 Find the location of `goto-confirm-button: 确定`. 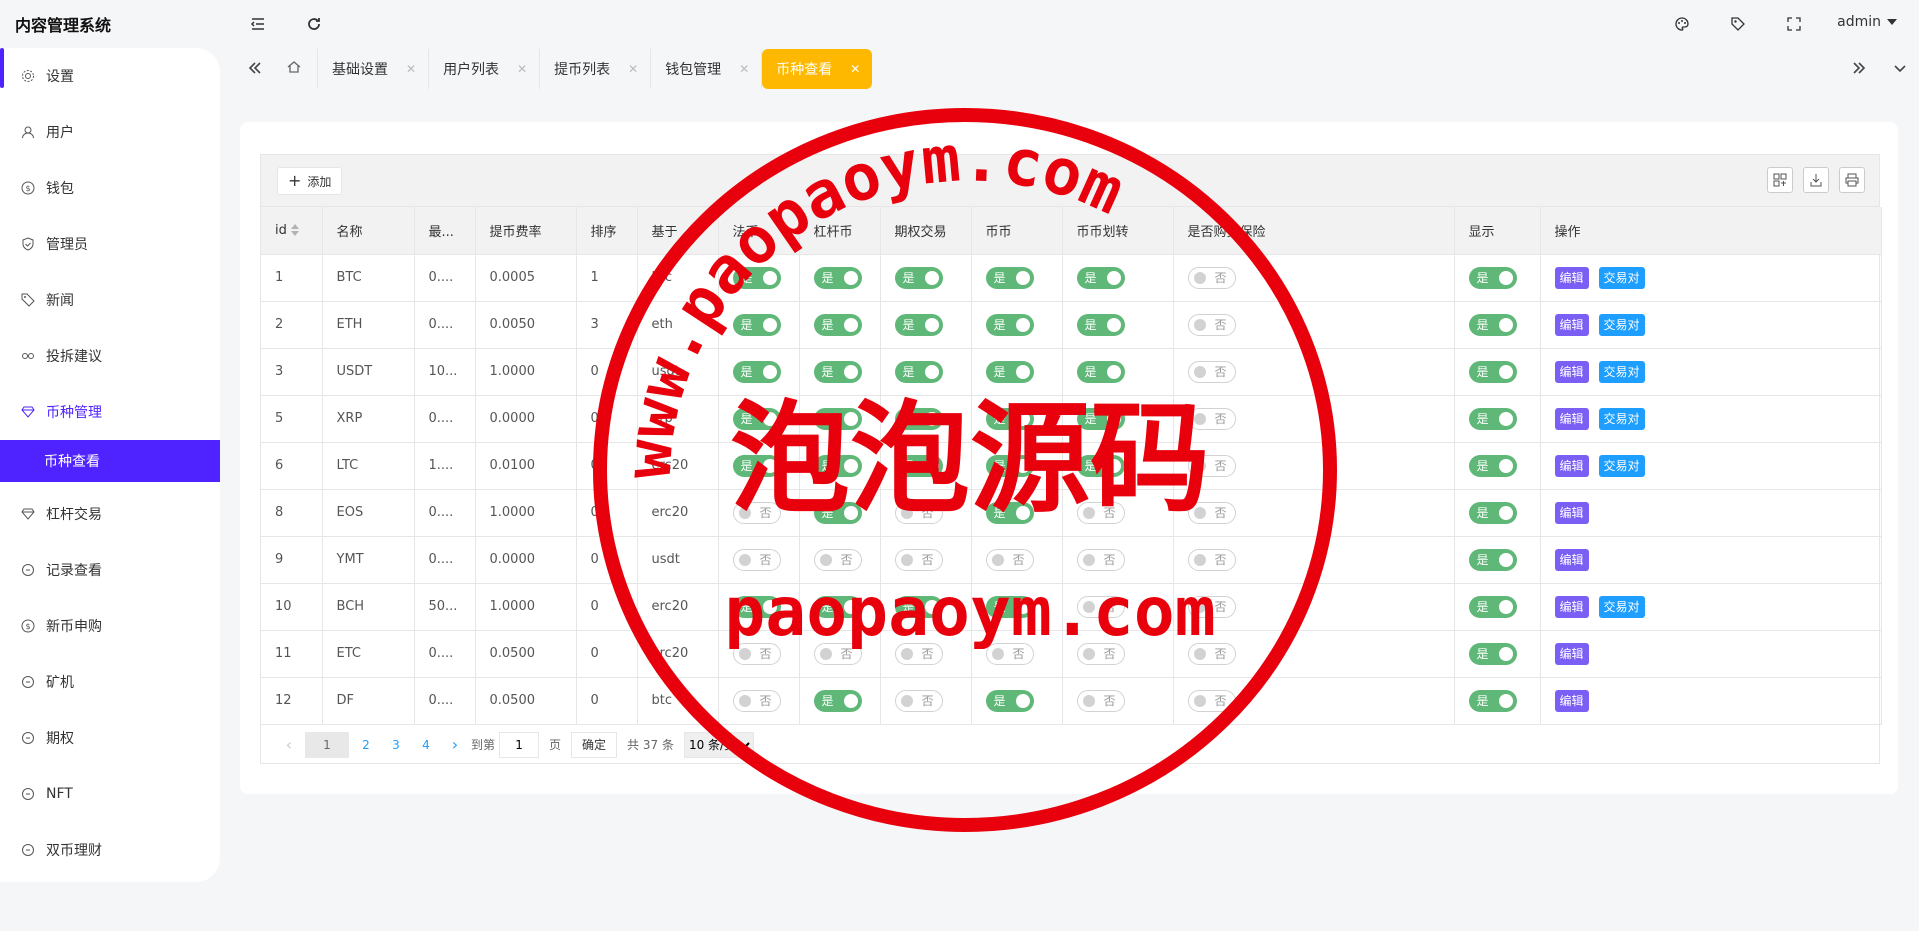

goto-confirm-button: 确定 is located at coordinates (594, 744).